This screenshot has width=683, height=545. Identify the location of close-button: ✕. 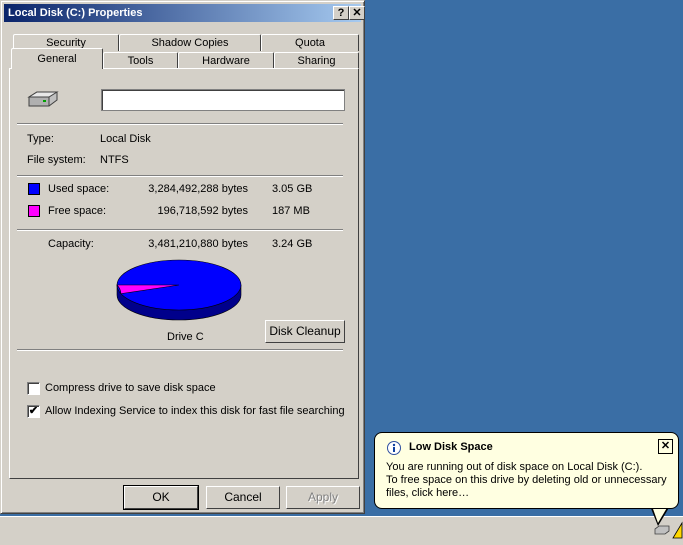
(357, 13).